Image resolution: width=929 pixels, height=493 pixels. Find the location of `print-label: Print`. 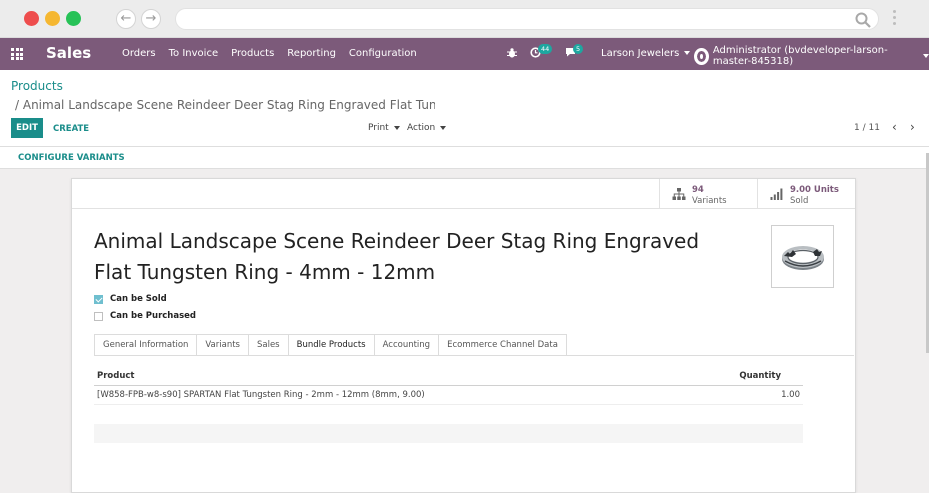

print-label: Print is located at coordinates (378, 128).